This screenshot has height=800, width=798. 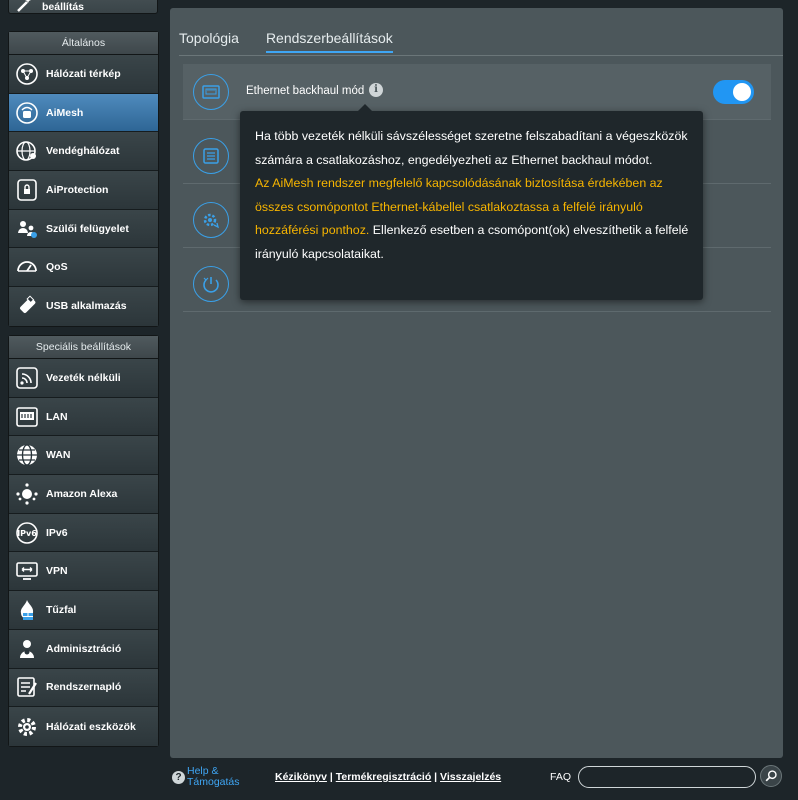 What do you see at coordinates (470, 777) in the screenshot?
I see `feedback-link: Visszajelzés` at bounding box center [470, 777].